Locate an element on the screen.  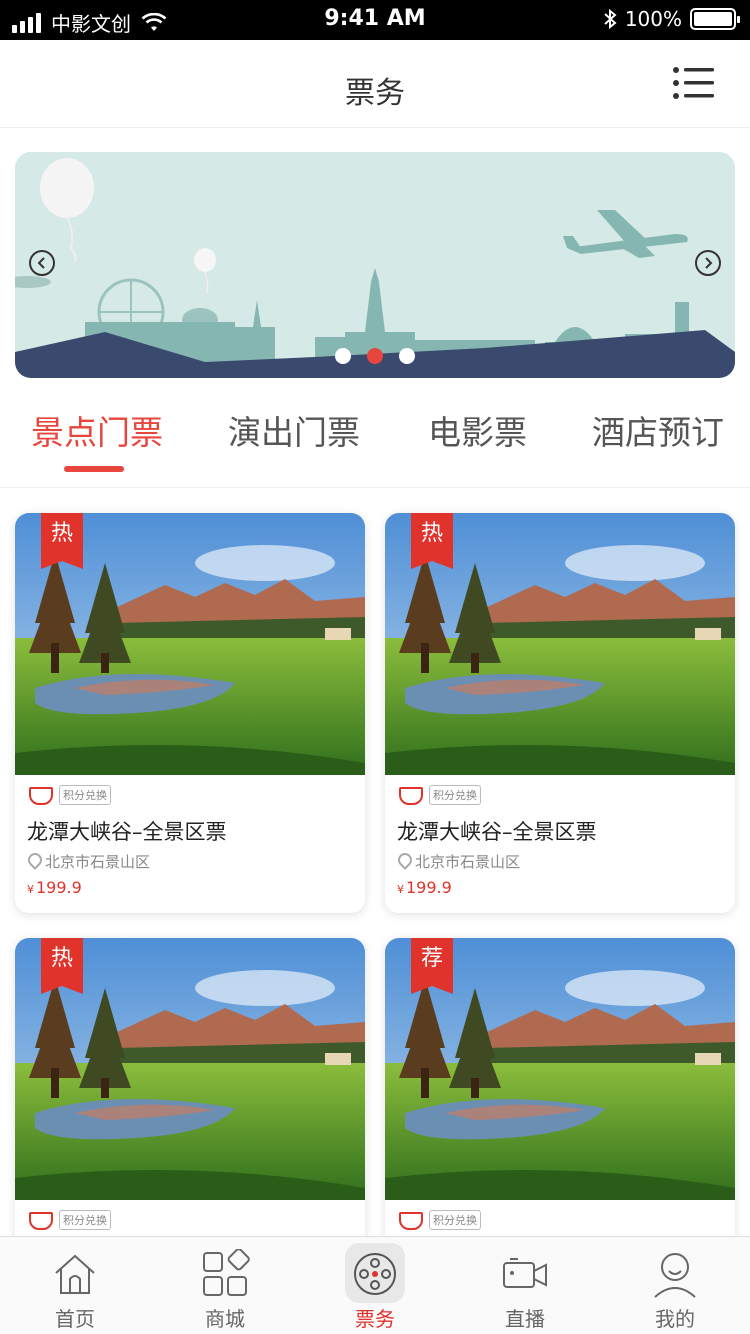
video-camera-icon is located at coordinates (525, 1273).